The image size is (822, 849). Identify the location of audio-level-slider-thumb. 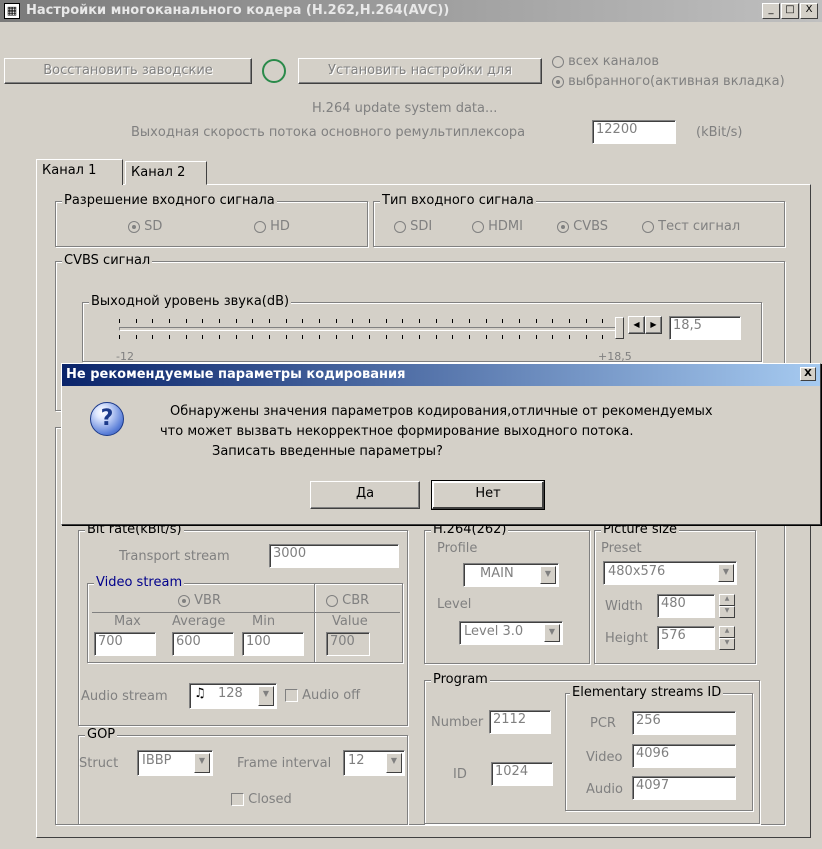
(619, 328).